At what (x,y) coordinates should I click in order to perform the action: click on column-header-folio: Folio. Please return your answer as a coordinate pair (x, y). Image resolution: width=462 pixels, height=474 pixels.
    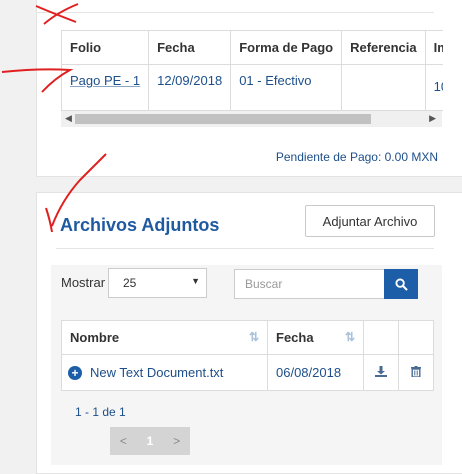
    Looking at the image, I should click on (106, 47).